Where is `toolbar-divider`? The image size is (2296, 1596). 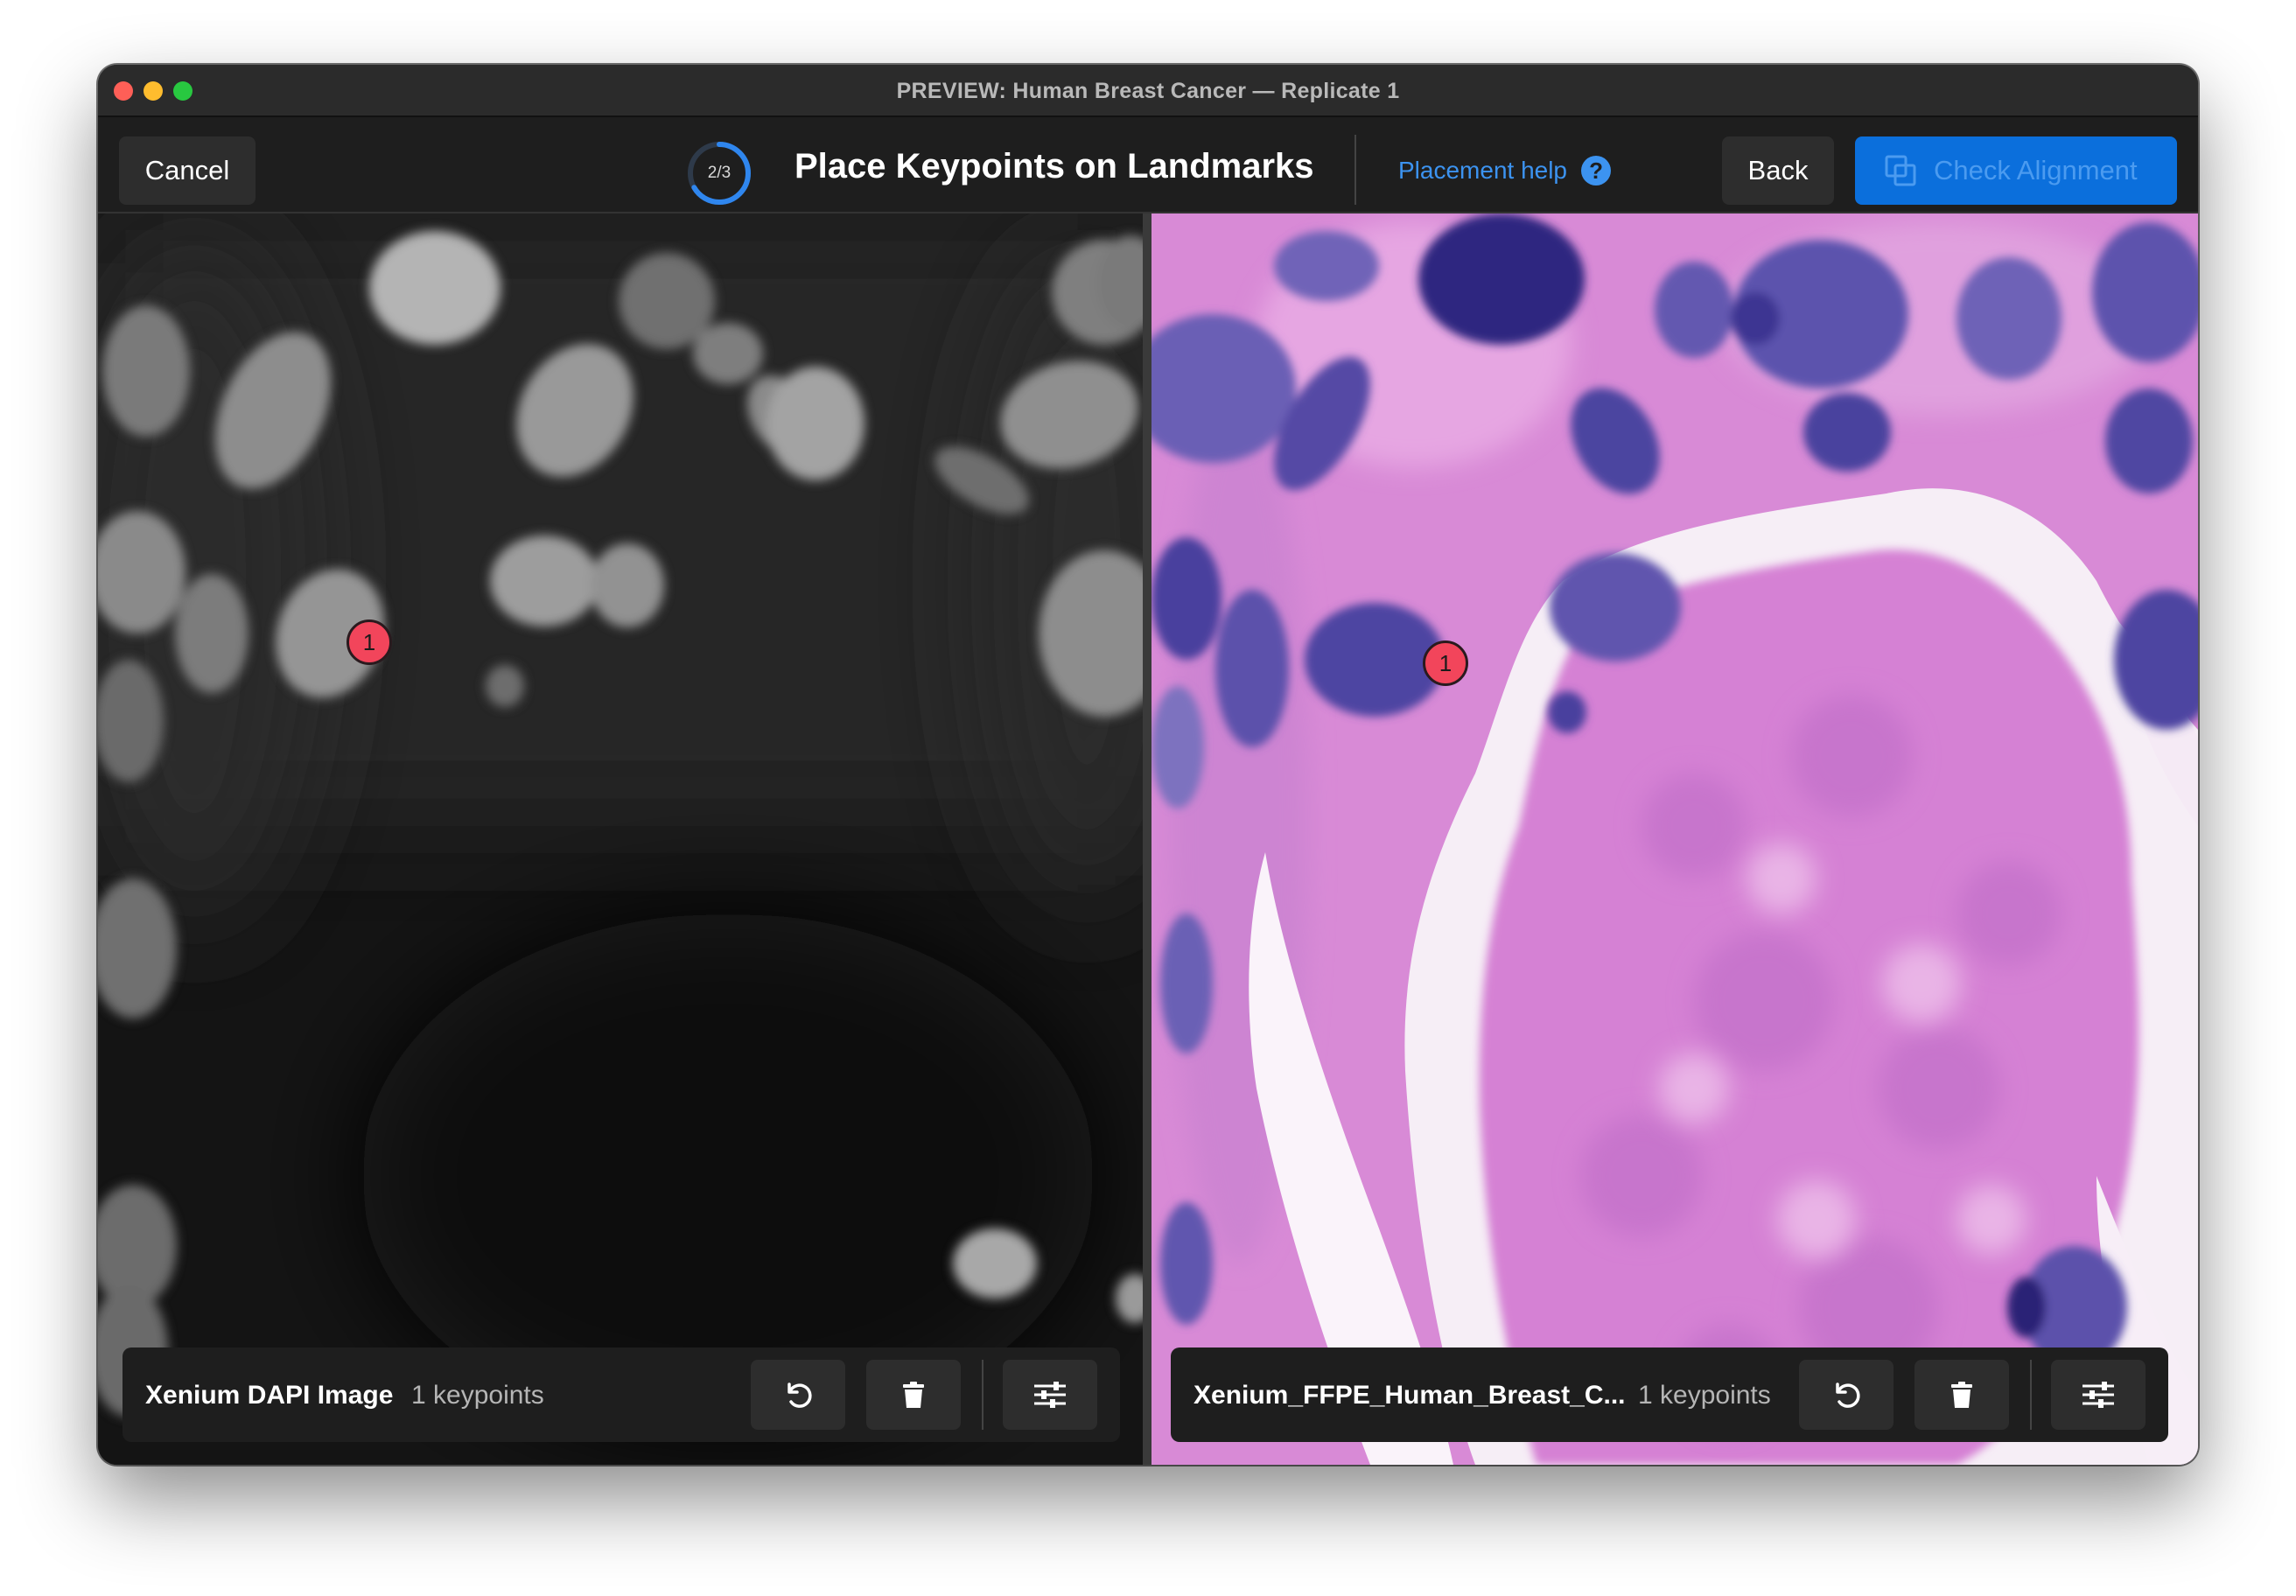
toolbar-divider is located at coordinates (1355, 170).